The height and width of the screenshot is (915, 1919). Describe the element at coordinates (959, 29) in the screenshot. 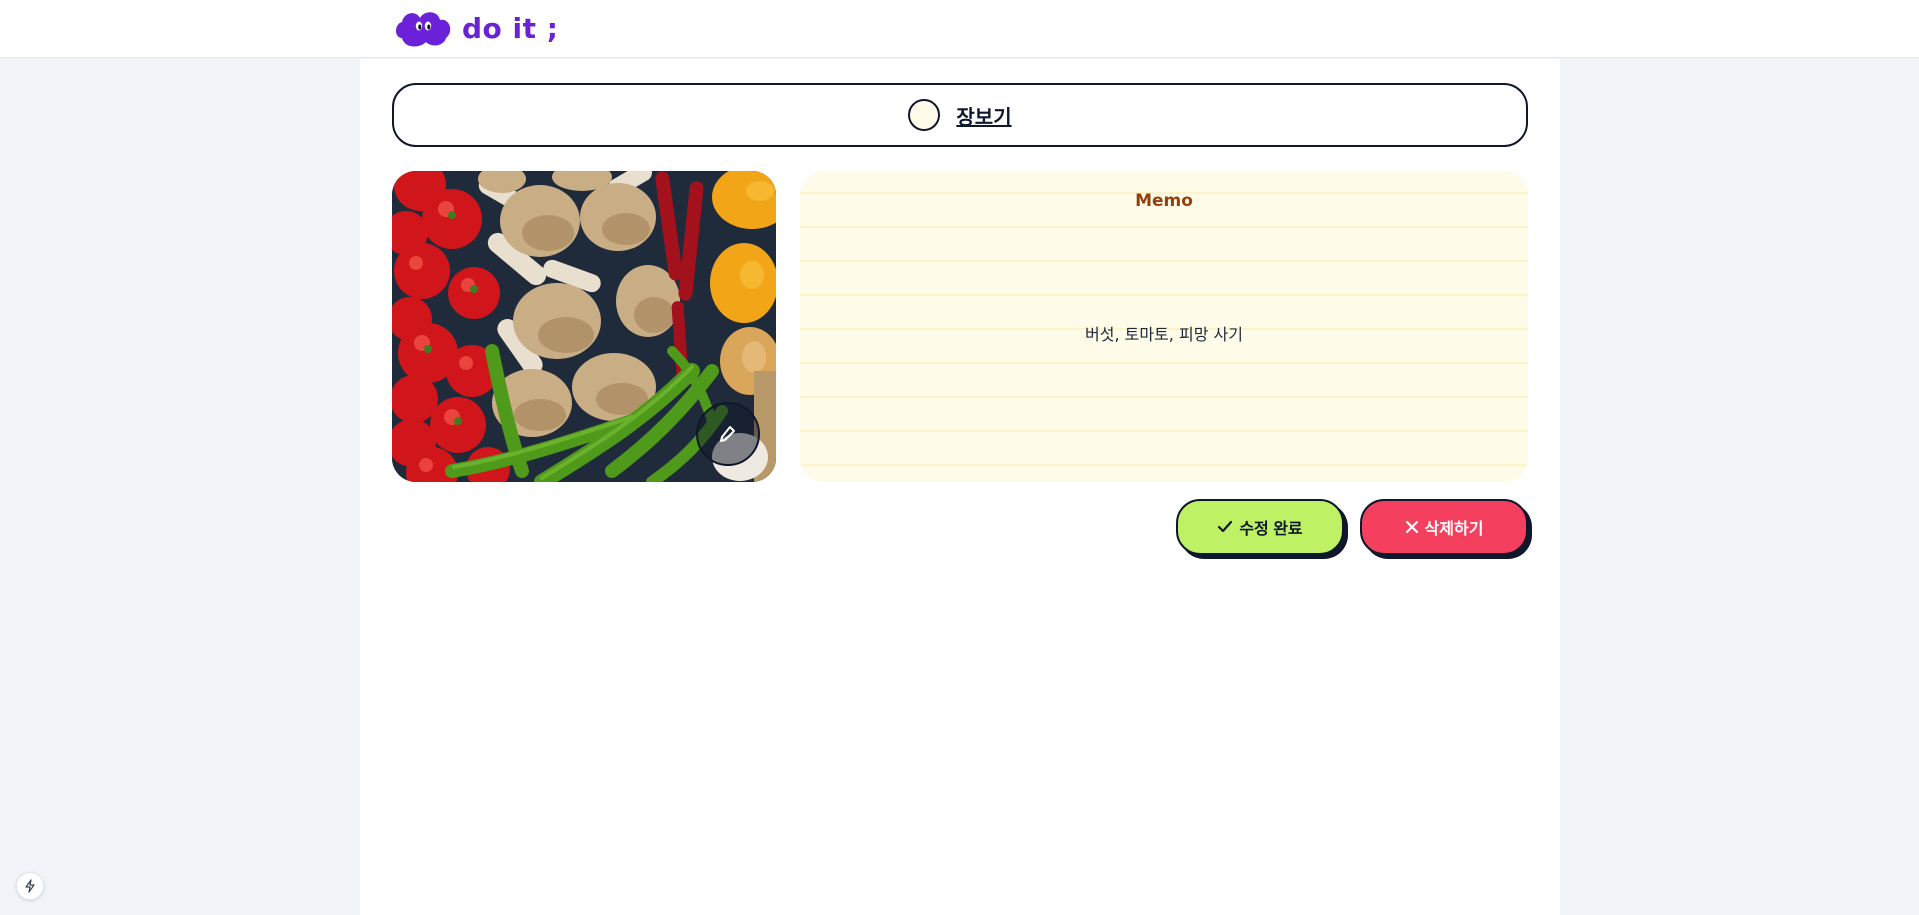

I see `top-header: do it ;` at that location.